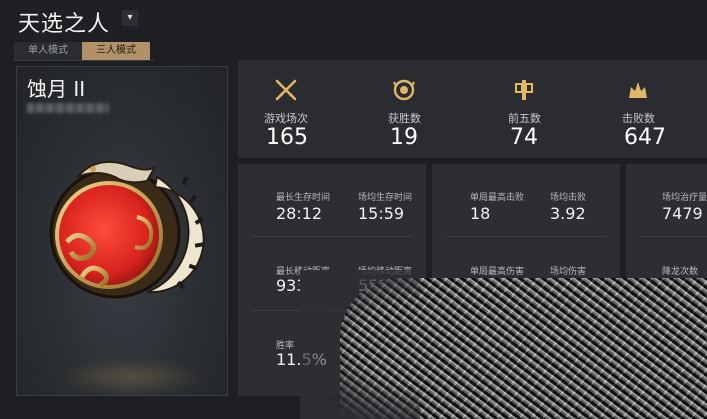 The image size is (707, 419). Describe the element at coordinates (381, 213) in the screenshot. I see `stat-value: 15:59` at that location.